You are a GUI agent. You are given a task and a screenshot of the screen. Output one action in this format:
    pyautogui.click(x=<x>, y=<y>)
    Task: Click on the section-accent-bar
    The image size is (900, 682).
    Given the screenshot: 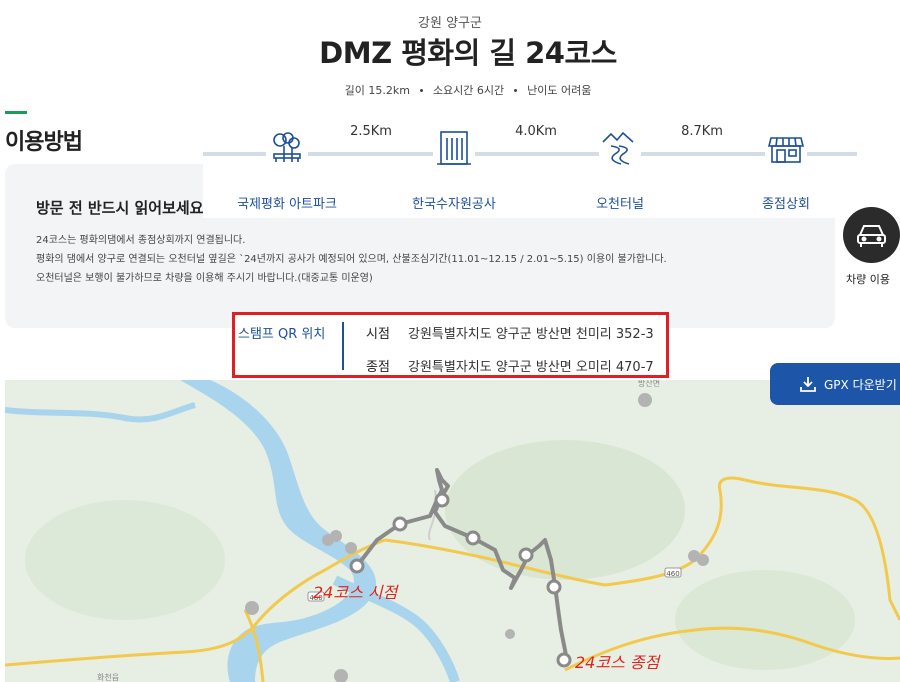 What is the action you would take?
    pyautogui.click(x=16, y=112)
    